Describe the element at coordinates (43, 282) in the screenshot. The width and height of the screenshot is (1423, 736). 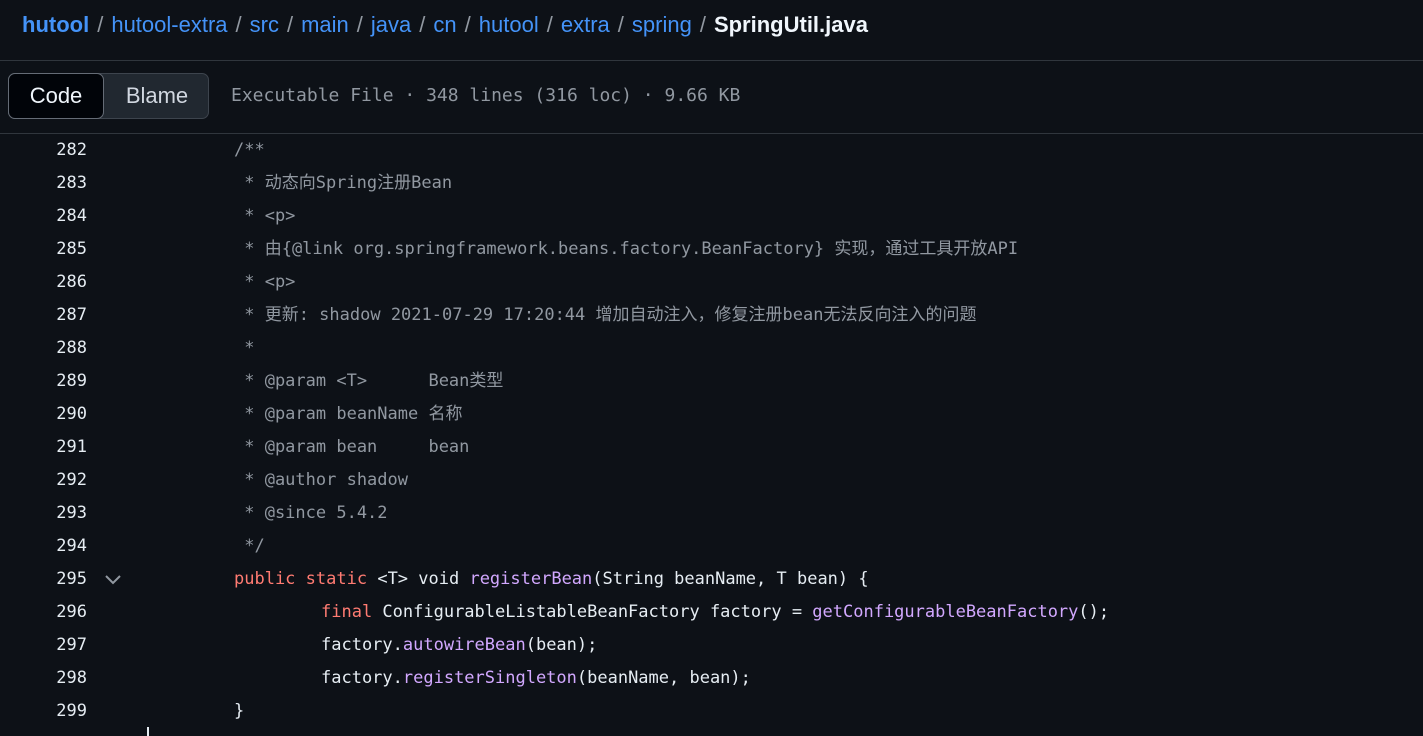
I see `line-number: 286` at that location.